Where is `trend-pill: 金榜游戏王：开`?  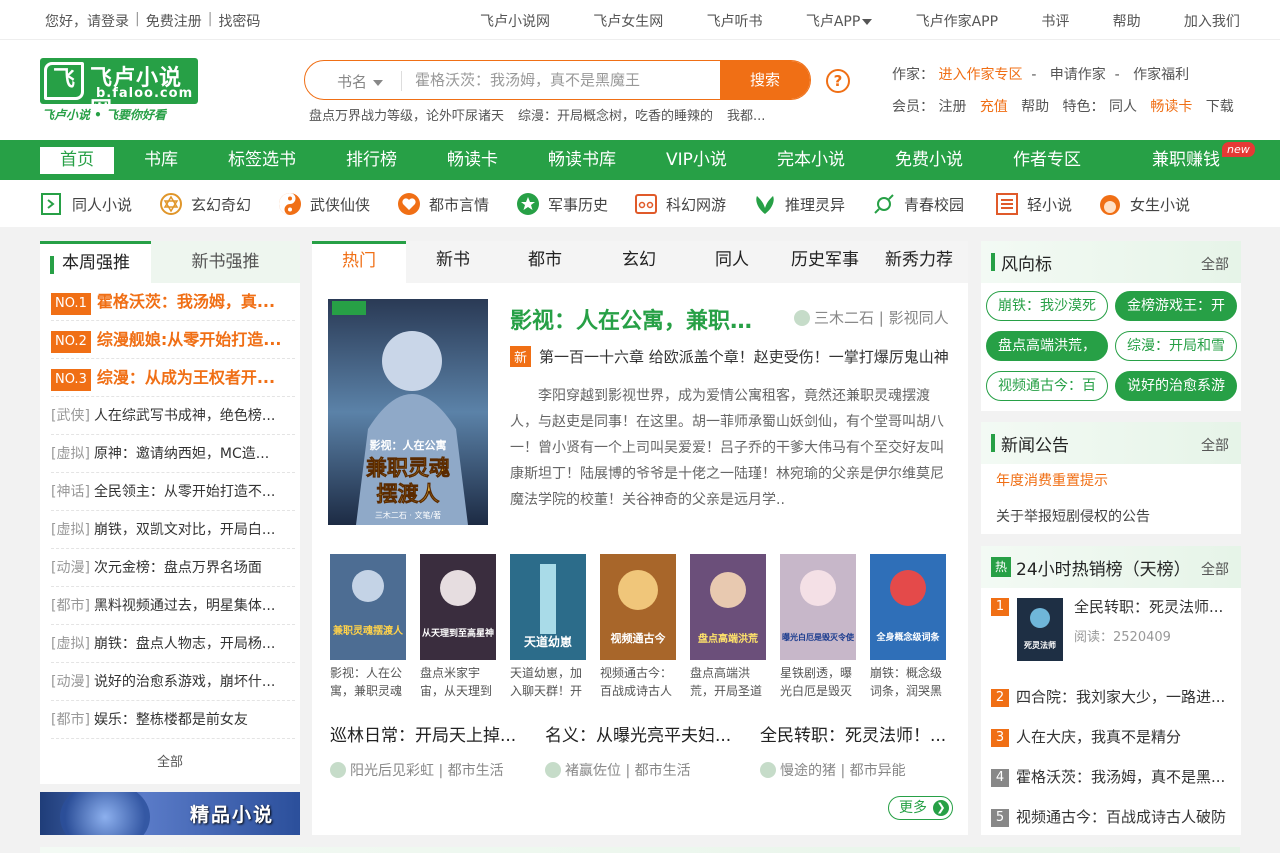
trend-pill: 金榜游戏王：开 is located at coordinates (1176, 306).